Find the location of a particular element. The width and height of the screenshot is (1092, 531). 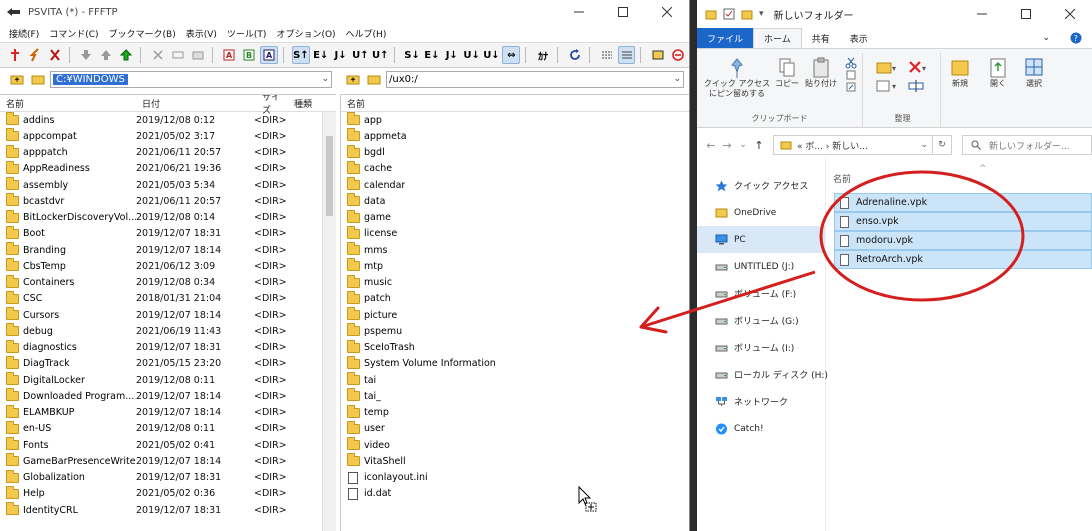

back-arrow-icon: ← is located at coordinates (711, 145).